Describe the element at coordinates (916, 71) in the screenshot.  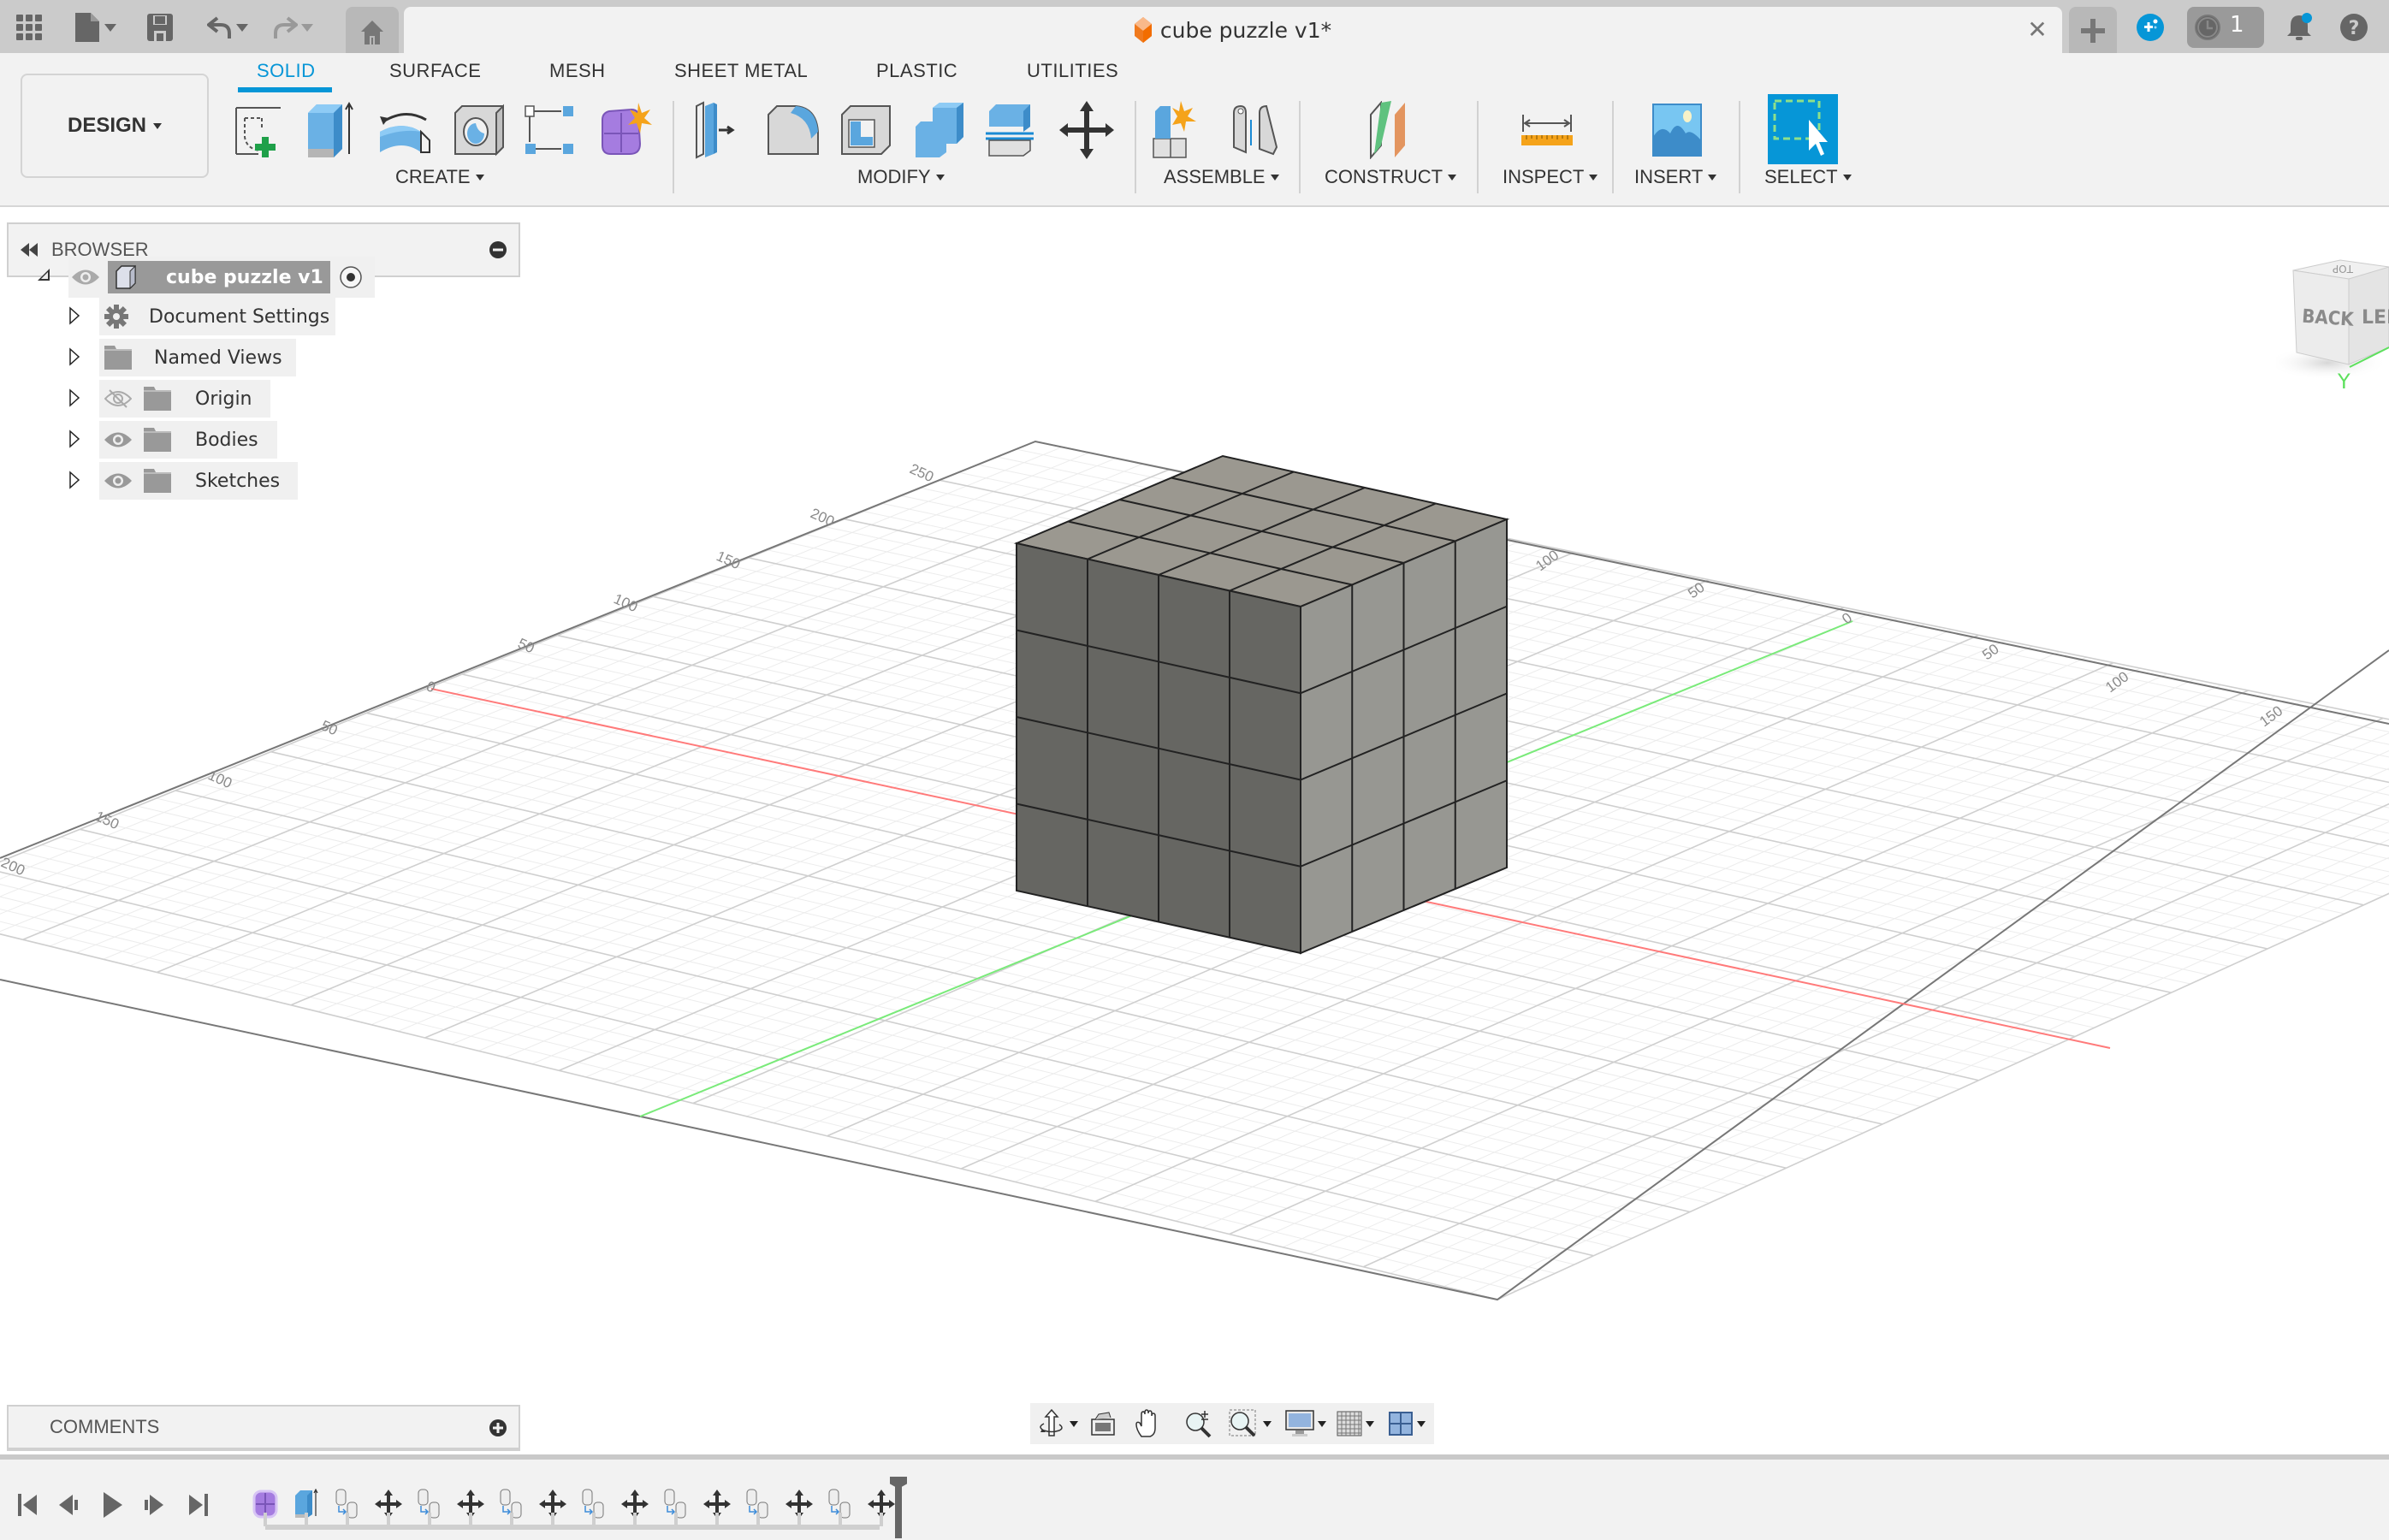
I see `tab-plastic: PLASTIC` at that location.